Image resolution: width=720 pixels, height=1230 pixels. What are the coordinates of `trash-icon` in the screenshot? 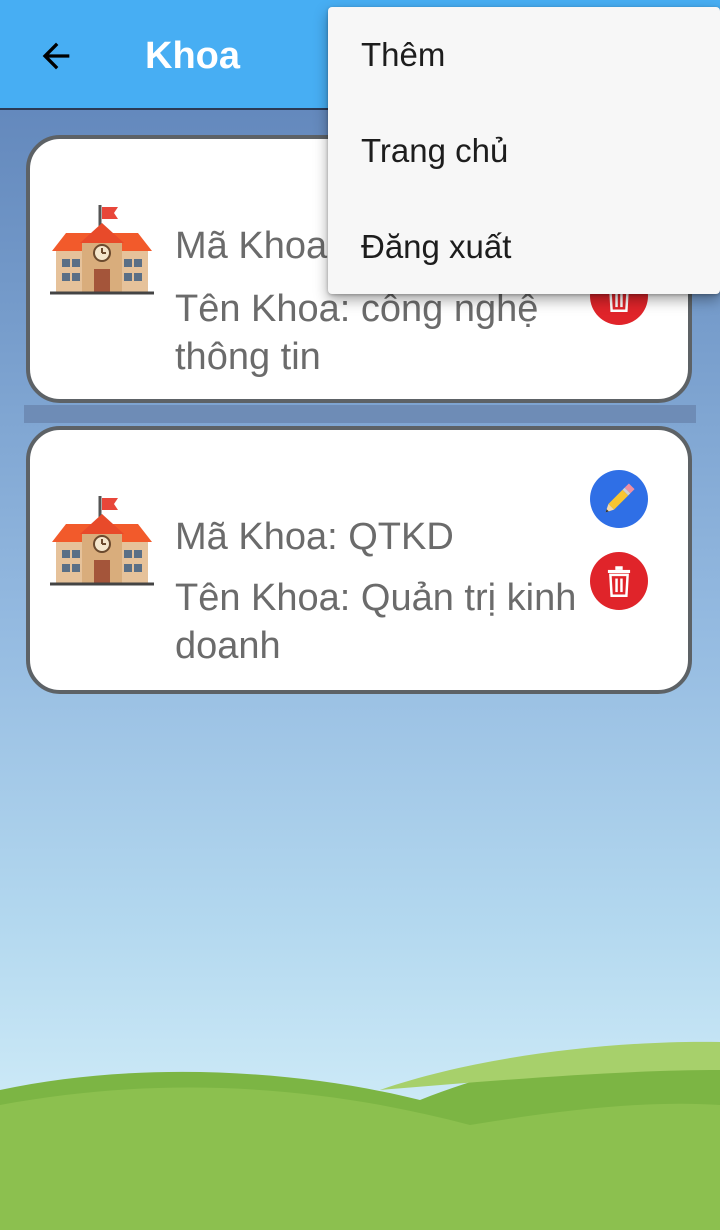 It's located at (619, 581).